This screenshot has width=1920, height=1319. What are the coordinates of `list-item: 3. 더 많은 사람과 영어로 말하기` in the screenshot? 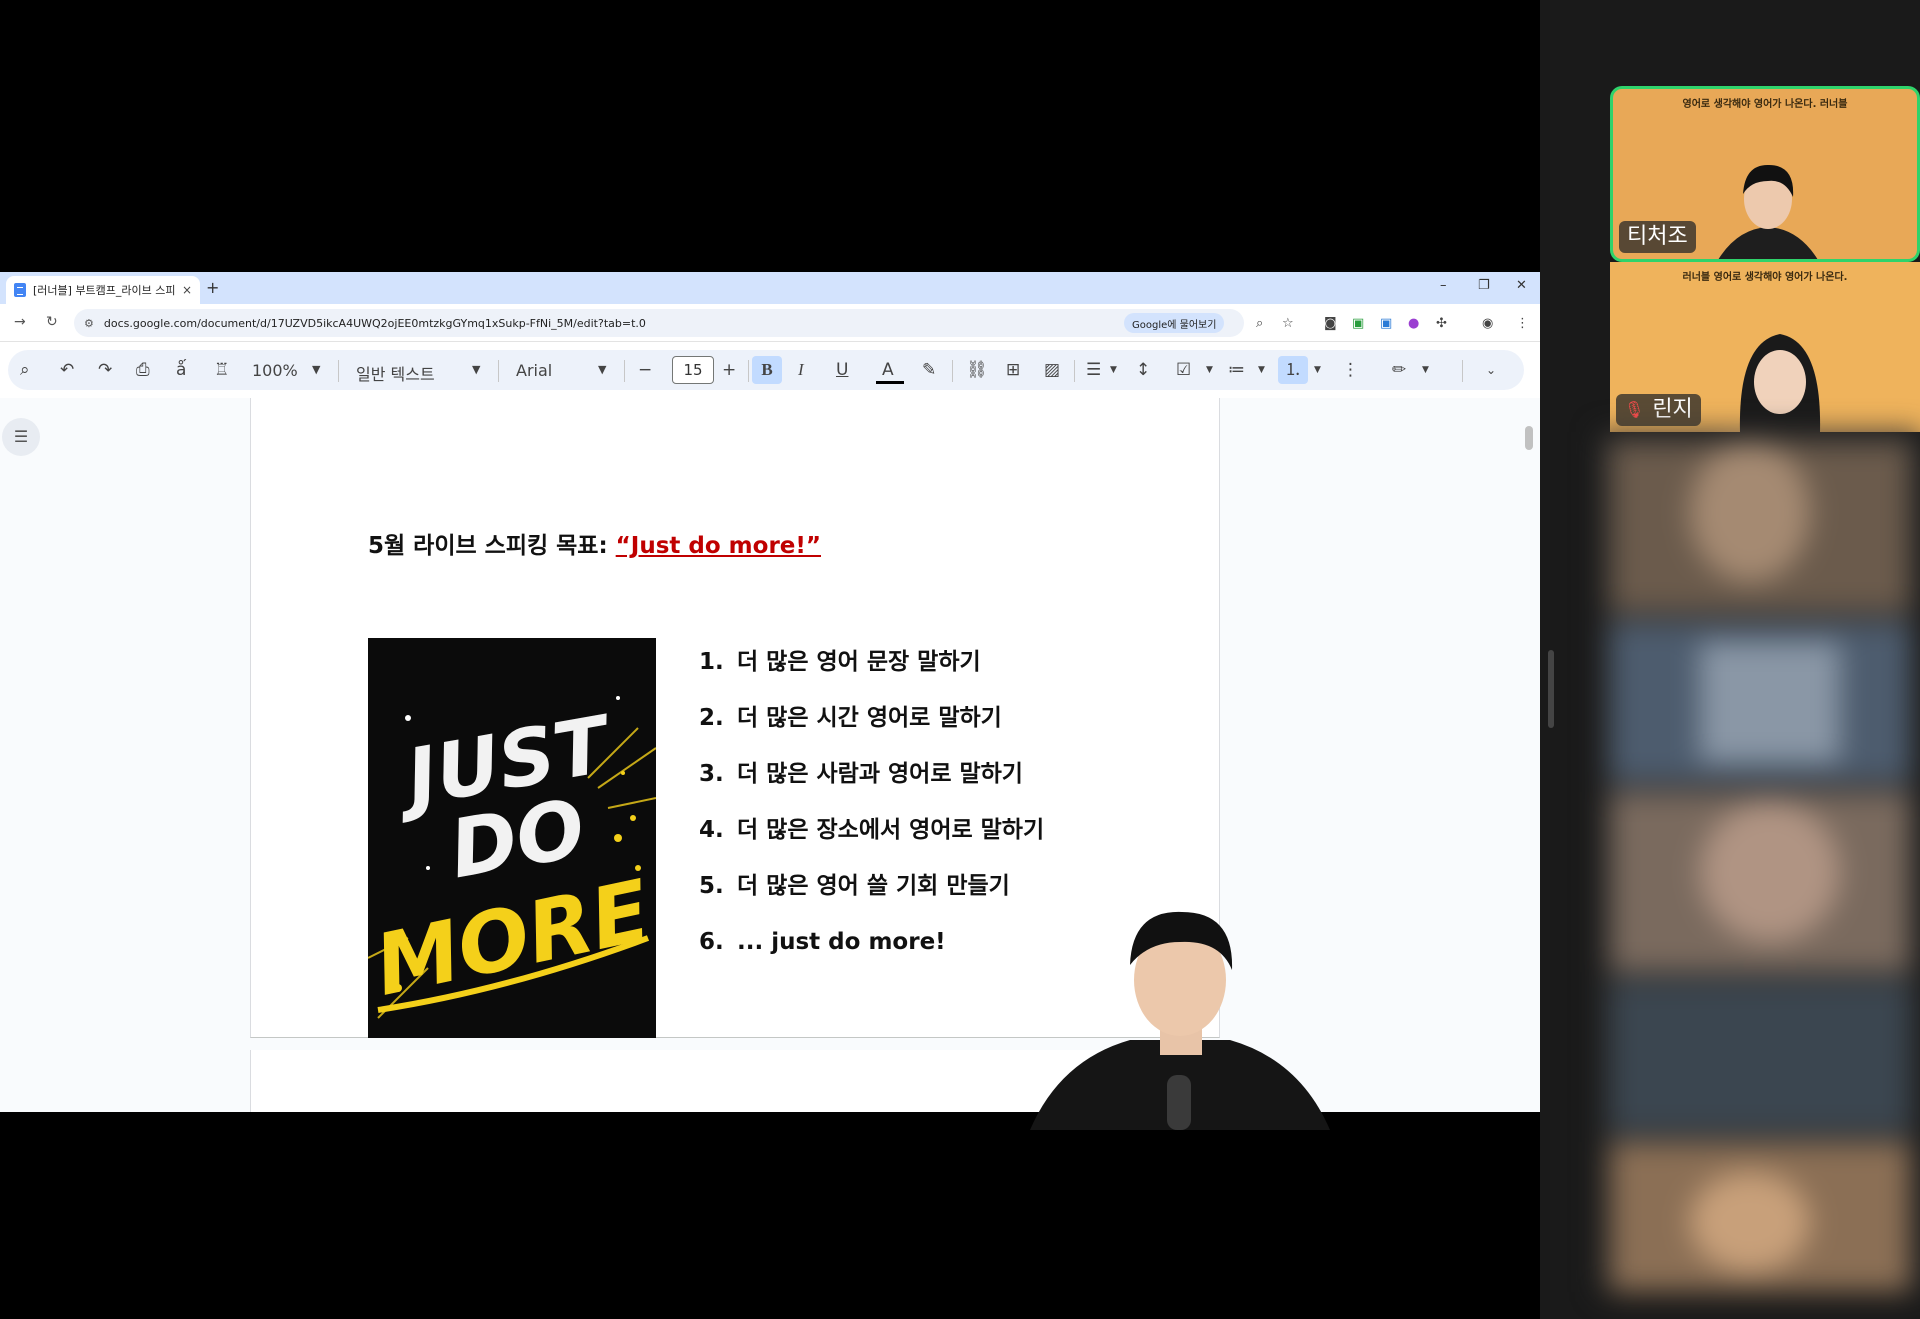 It's located at (861, 774).